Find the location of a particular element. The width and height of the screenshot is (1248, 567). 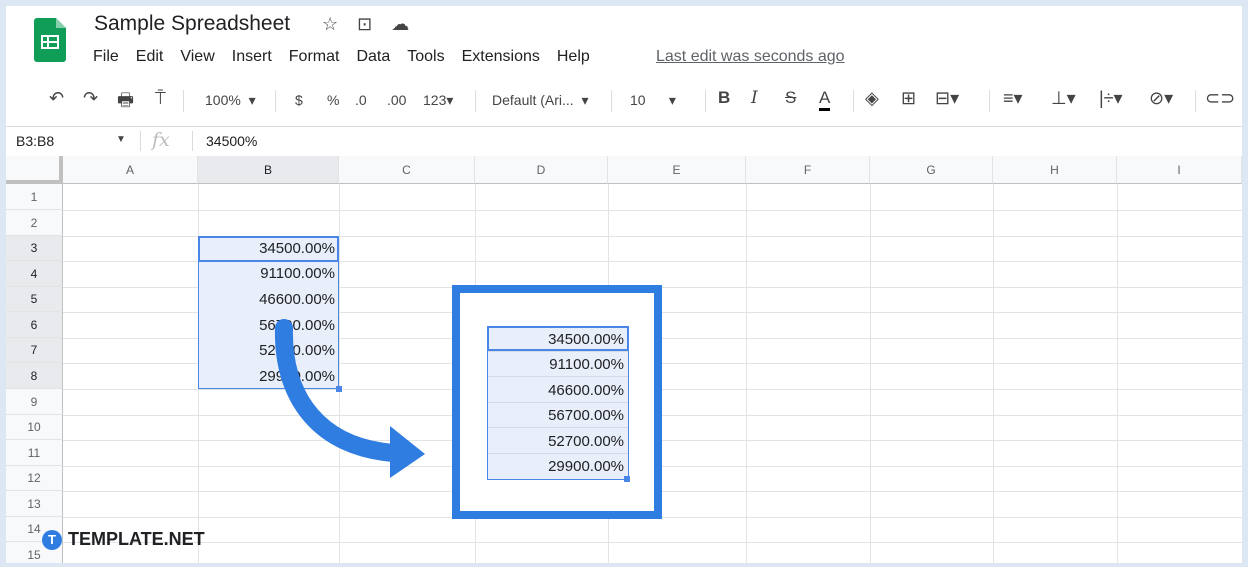

frame-border-bottom is located at coordinates (624, 565).